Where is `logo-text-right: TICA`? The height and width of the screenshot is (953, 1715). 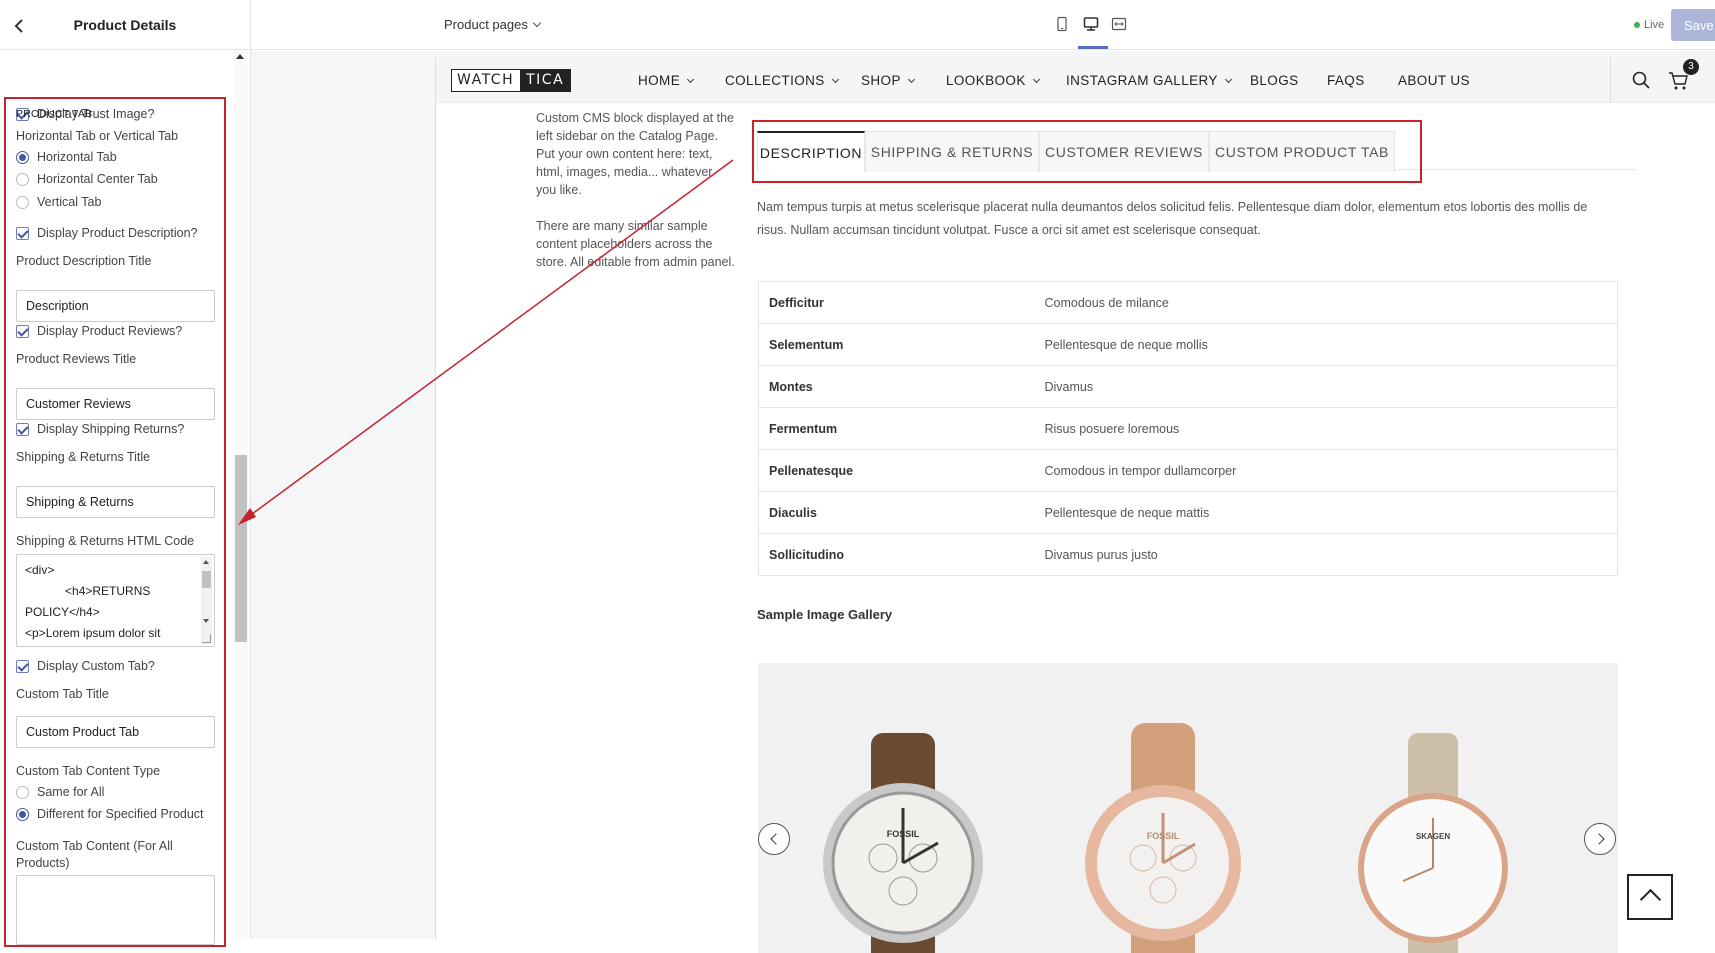 logo-text-right: TICA is located at coordinates (545, 80).